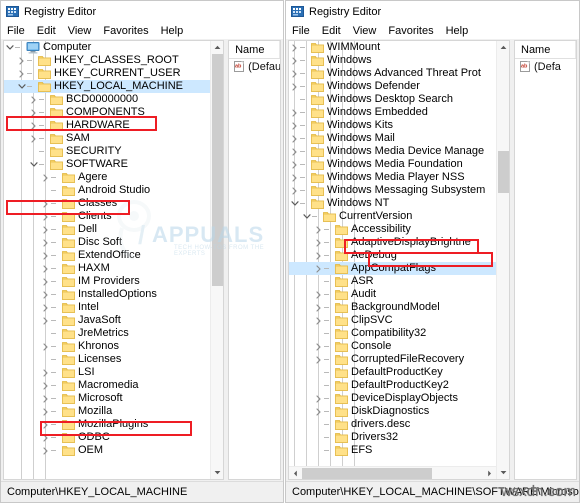 This screenshot has width=580, height=503. Describe the element at coordinates (392, 294) in the screenshot. I see `tree-item-audit: Audit` at that location.